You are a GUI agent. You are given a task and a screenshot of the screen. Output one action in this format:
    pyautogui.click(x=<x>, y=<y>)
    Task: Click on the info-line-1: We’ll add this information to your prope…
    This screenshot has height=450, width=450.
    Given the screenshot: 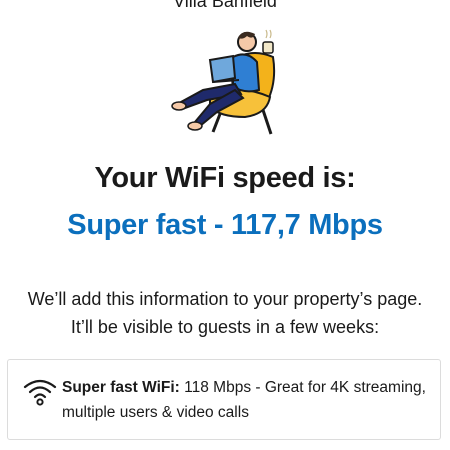 What is the action you would take?
    pyautogui.click(x=225, y=299)
    